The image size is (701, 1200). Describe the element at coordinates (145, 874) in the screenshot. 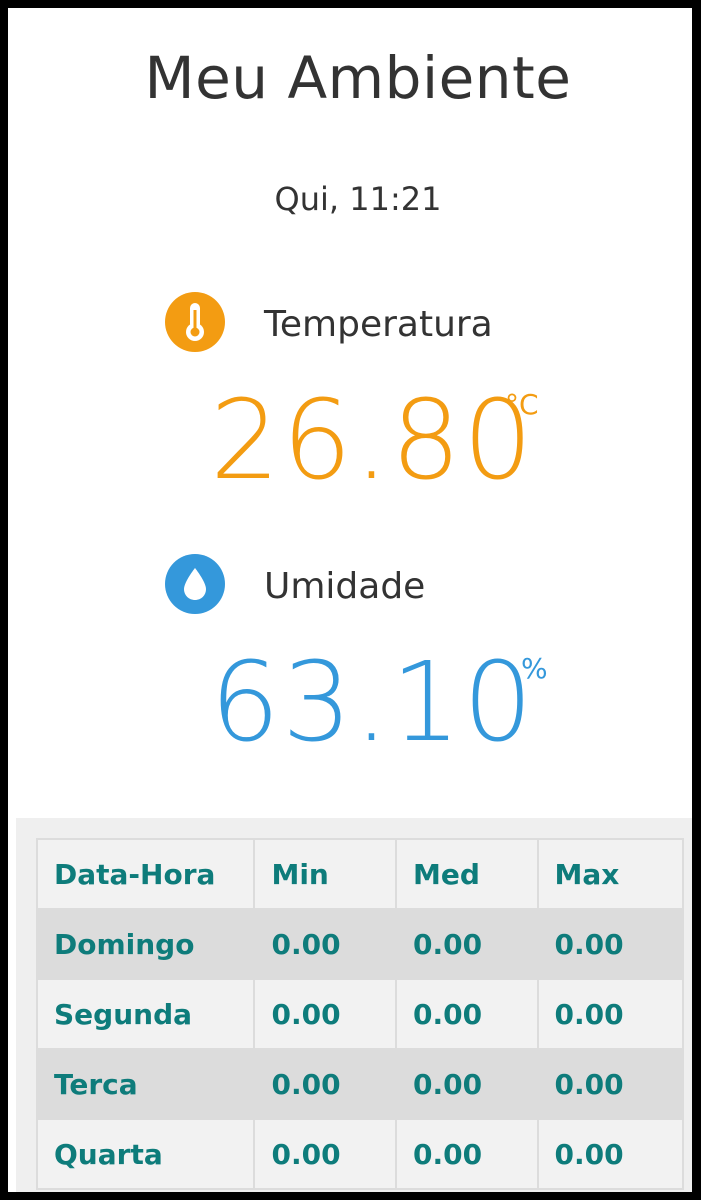

I see `header-data-hora: Data-Hora` at that location.